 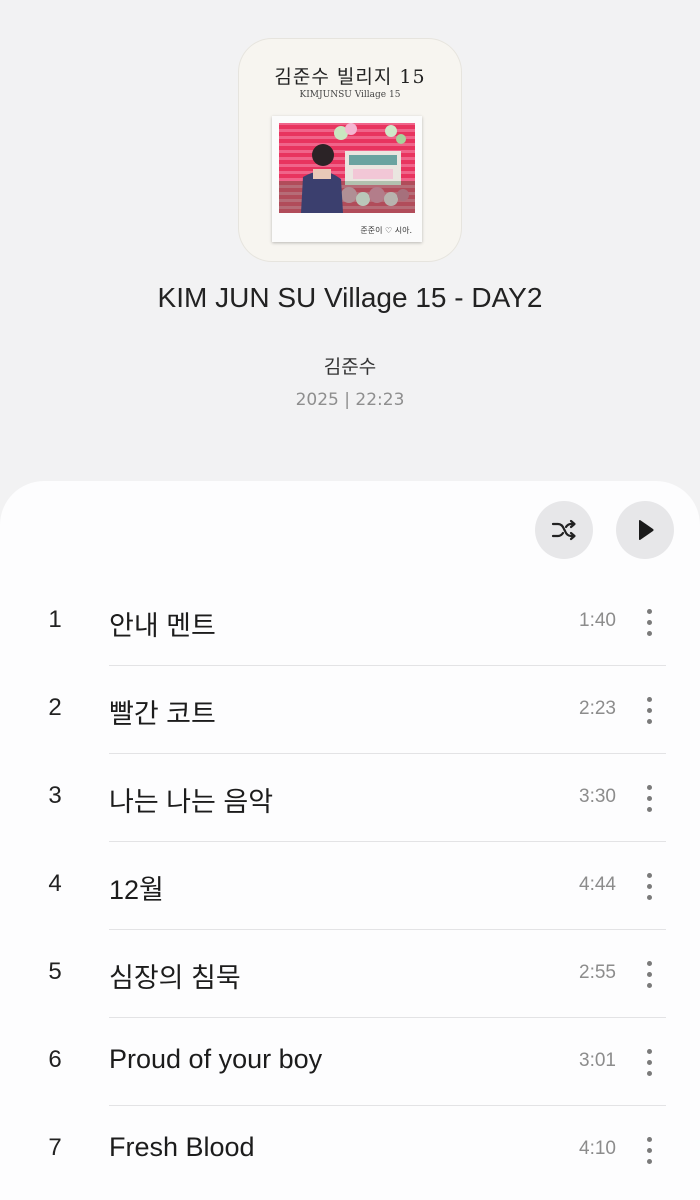 I want to click on track-number: 1, so click(x=55, y=619).